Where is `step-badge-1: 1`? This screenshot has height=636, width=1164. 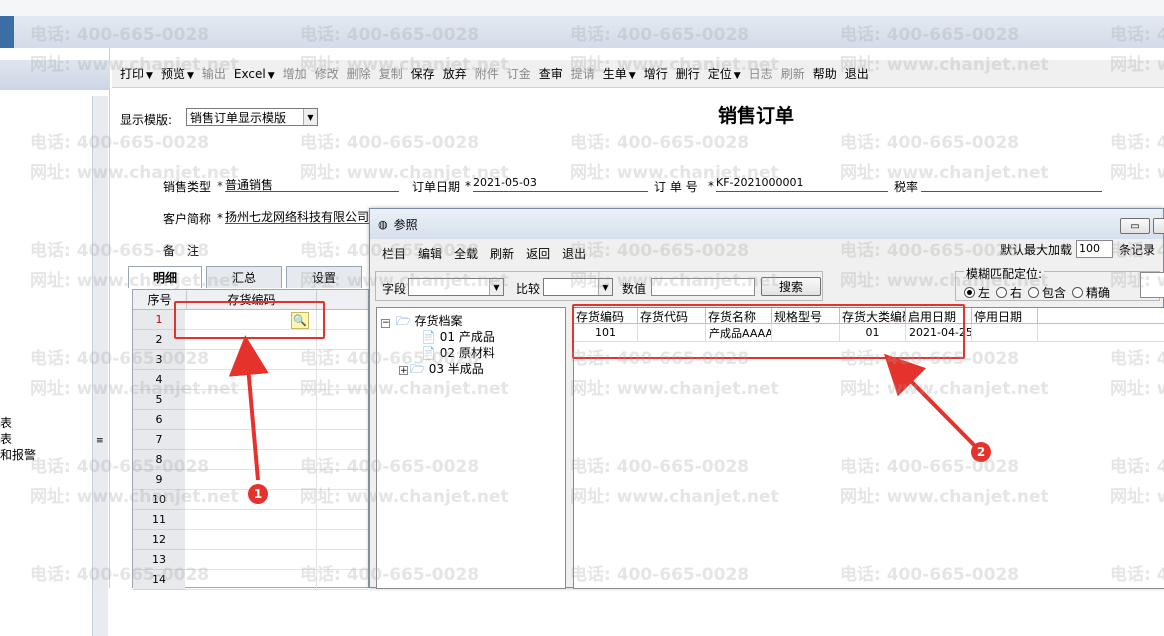
step-badge-1: 1 is located at coordinates (258, 494).